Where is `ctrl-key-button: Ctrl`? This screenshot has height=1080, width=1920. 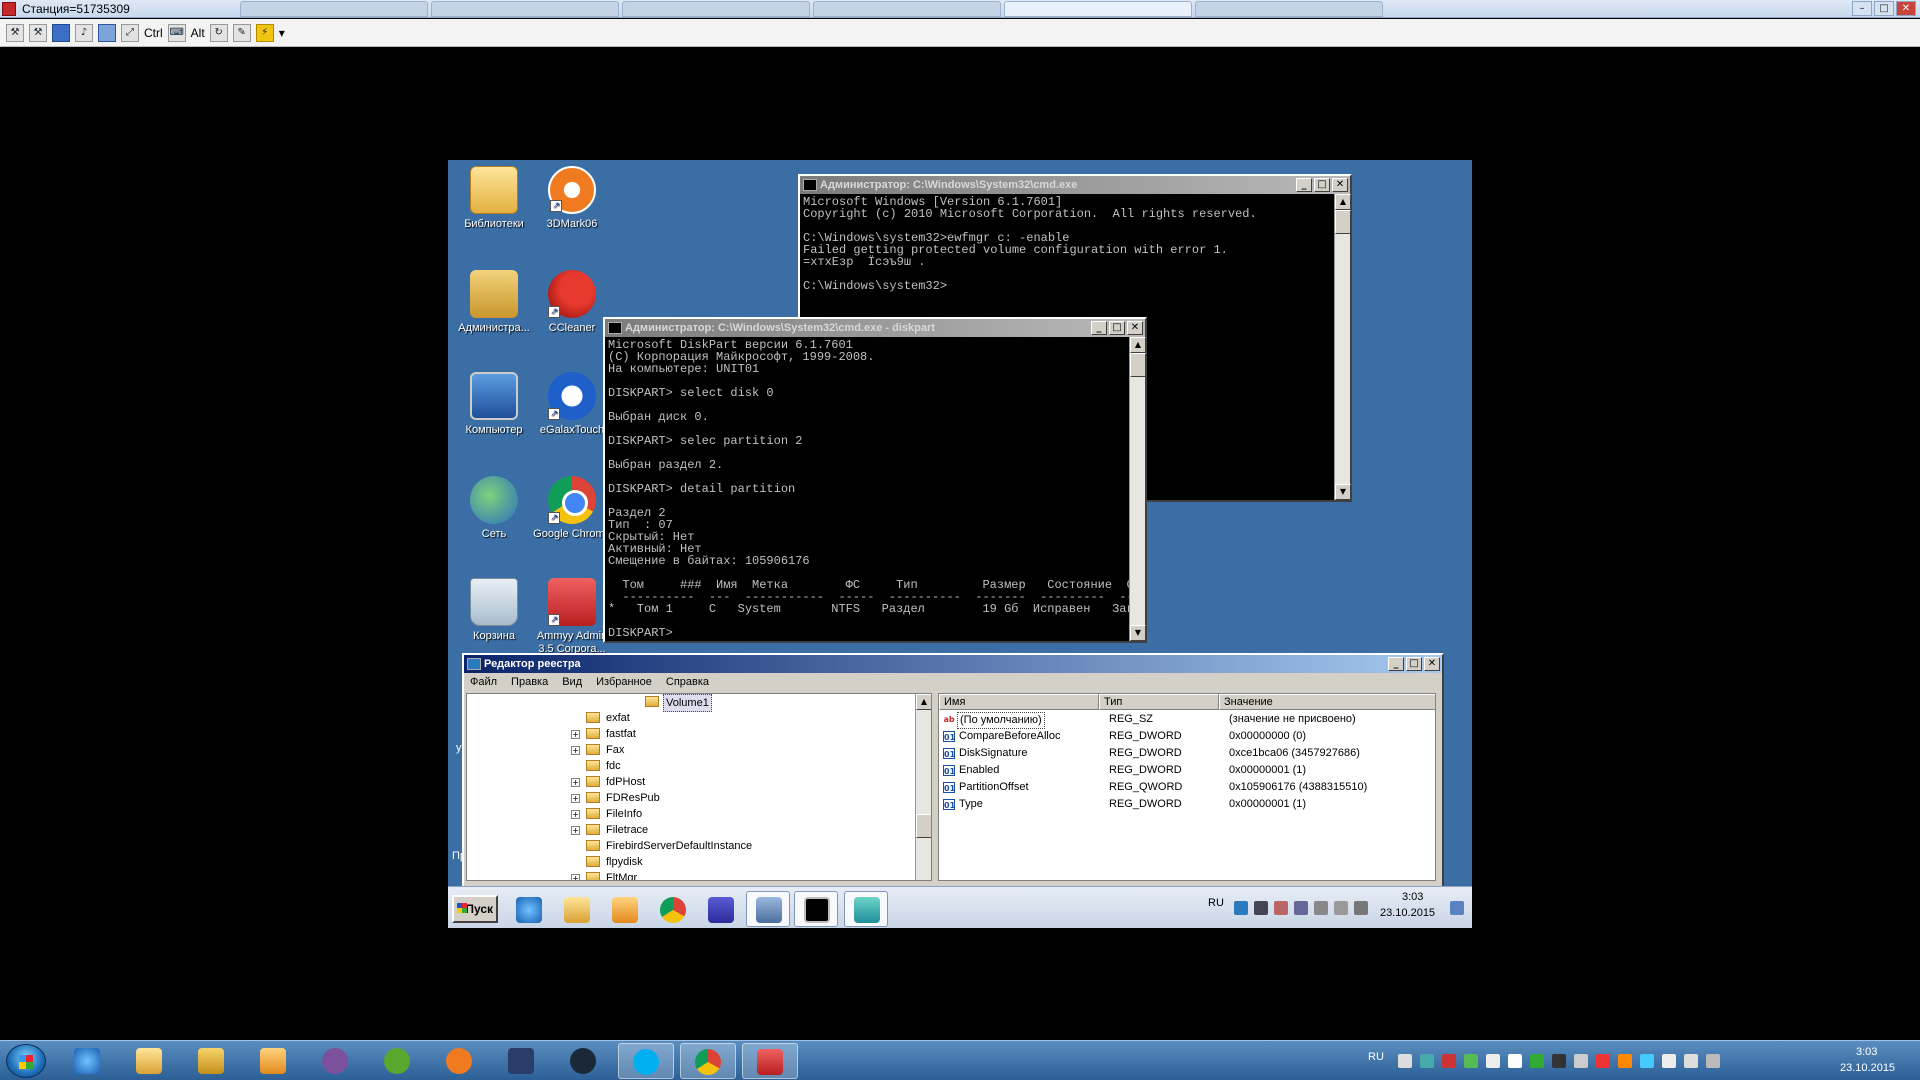 ctrl-key-button: Ctrl is located at coordinates (153, 33).